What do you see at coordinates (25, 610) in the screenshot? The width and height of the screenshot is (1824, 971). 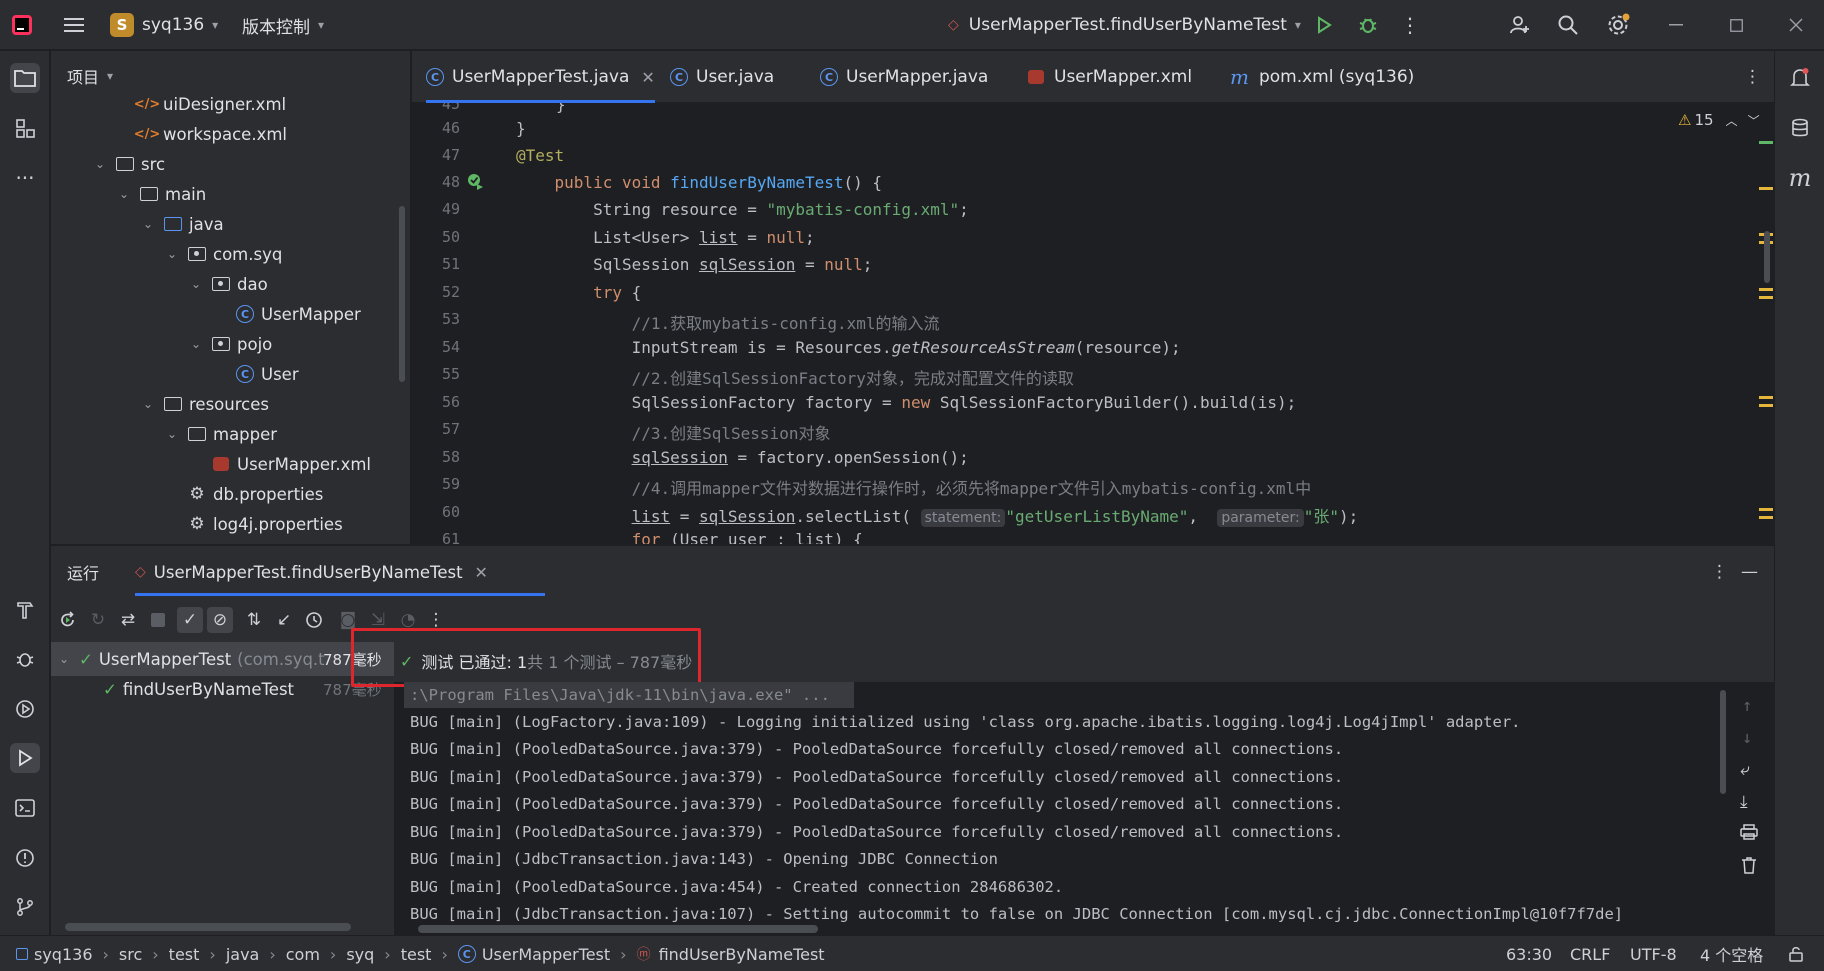 I see `build-hammer-icon` at bounding box center [25, 610].